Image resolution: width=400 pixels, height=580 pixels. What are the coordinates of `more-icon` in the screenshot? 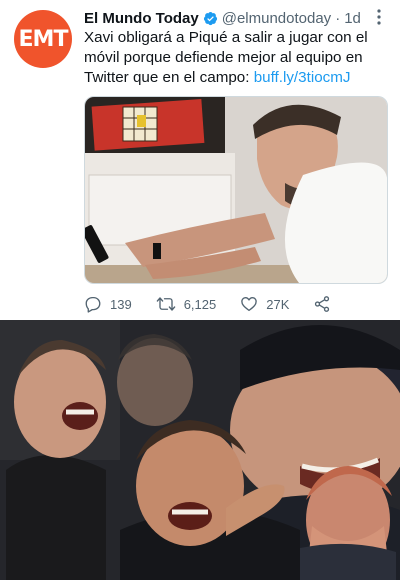 It's located at (379, 17).